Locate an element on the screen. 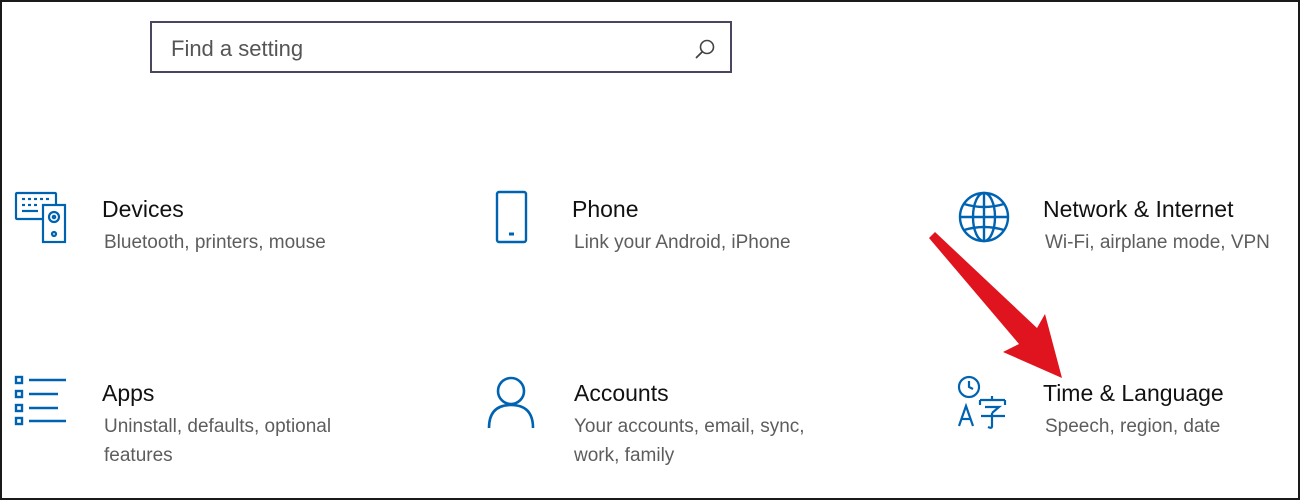 This screenshot has height=500, width=1300. tile-title: Phone is located at coordinates (605, 209).